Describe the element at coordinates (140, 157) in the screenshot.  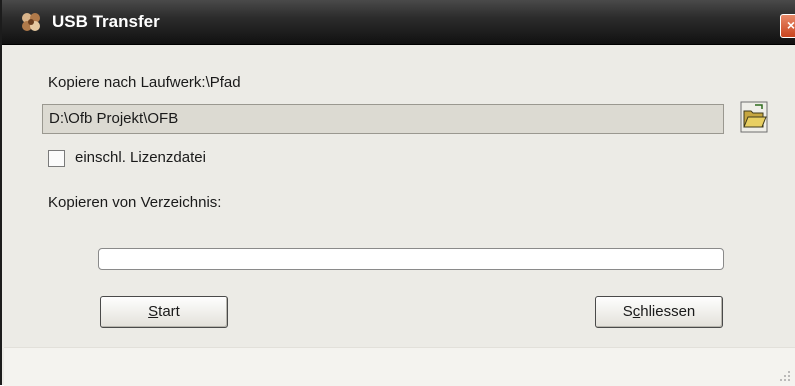
I see `license-checkbox-label: einschl. Lizenzdatei` at that location.